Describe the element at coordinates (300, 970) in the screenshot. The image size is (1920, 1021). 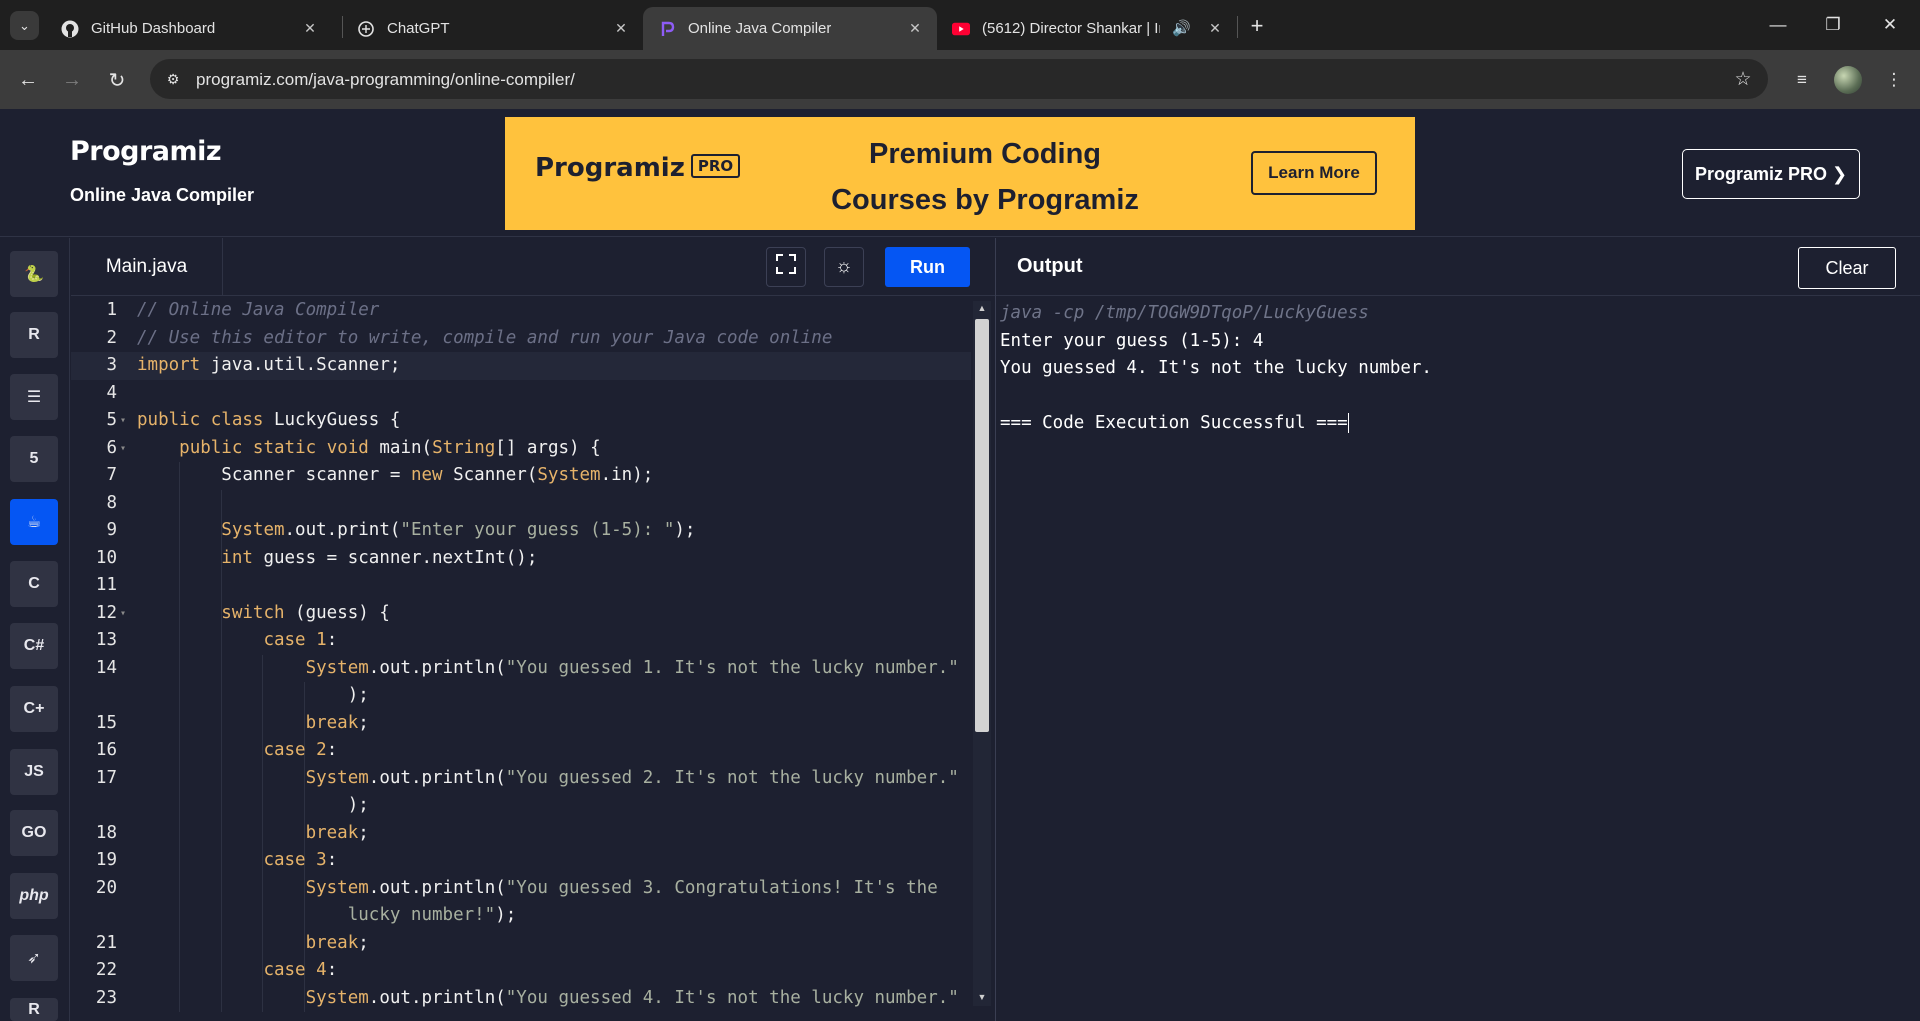
I see `code-text: case 4:` at that location.